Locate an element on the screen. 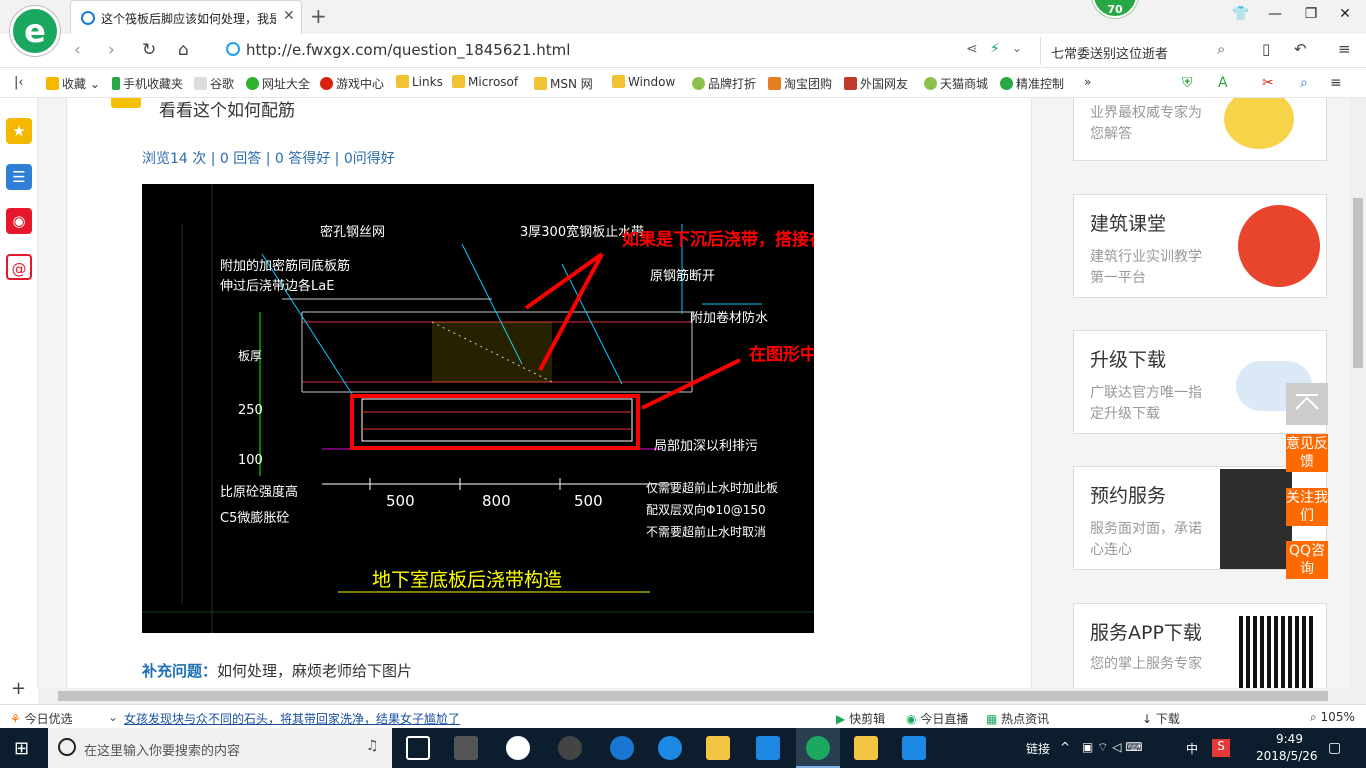  zoom-level: ⌕ 105% is located at coordinates (1332, 717).